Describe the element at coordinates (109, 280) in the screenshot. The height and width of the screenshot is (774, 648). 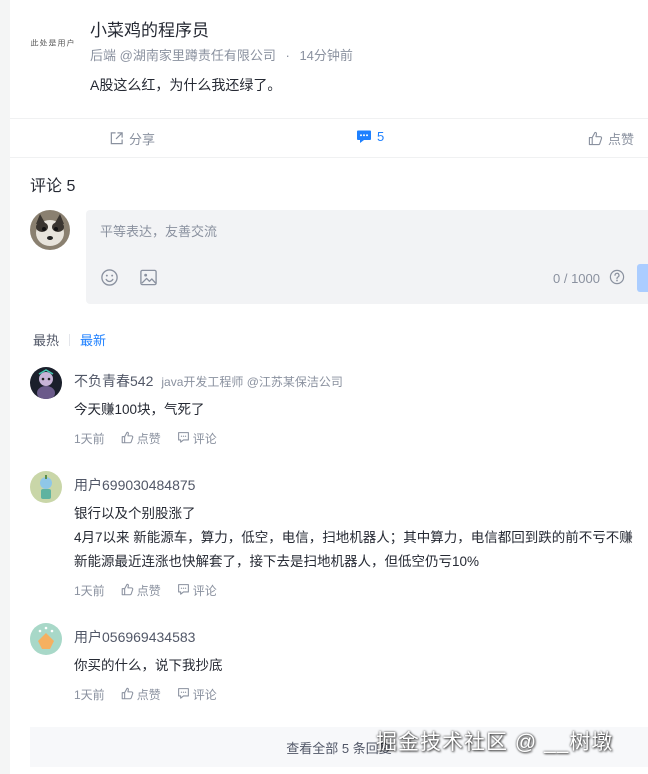
I see `emoji-icon` at that location.